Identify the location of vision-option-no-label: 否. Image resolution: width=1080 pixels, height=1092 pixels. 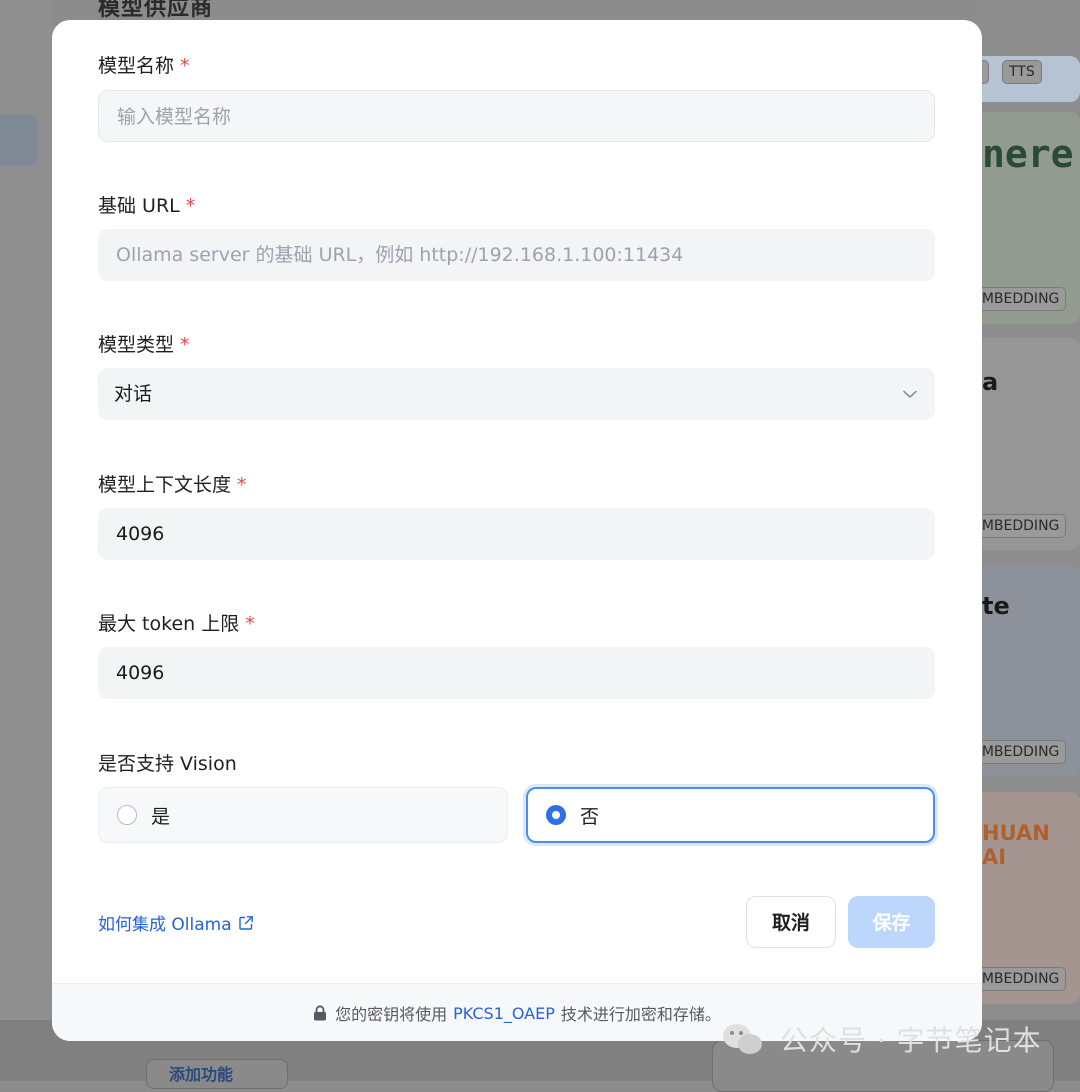
(590, 816).